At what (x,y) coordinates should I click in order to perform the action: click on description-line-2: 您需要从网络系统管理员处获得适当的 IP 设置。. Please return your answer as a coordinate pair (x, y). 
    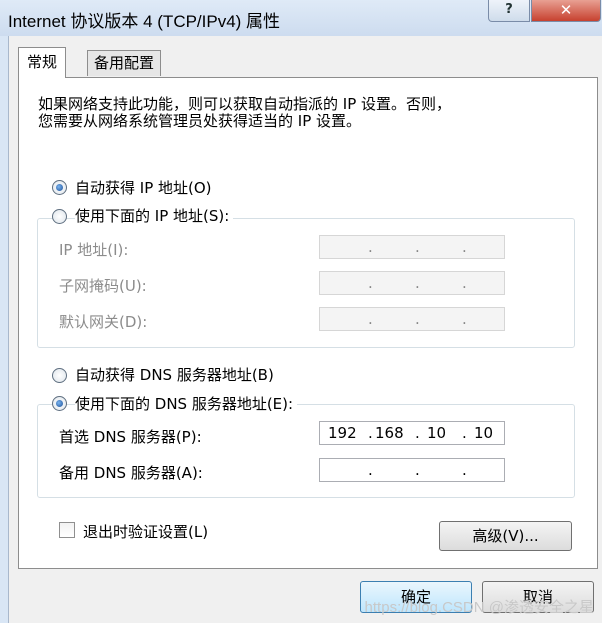
    Looking at the image, I should click on (200, 121).